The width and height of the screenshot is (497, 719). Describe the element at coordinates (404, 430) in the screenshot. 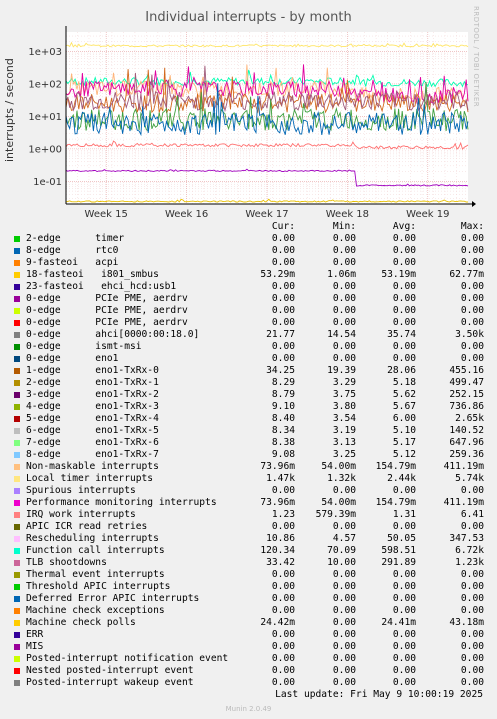

I see `legend-avg-value: 5.10` at that location.